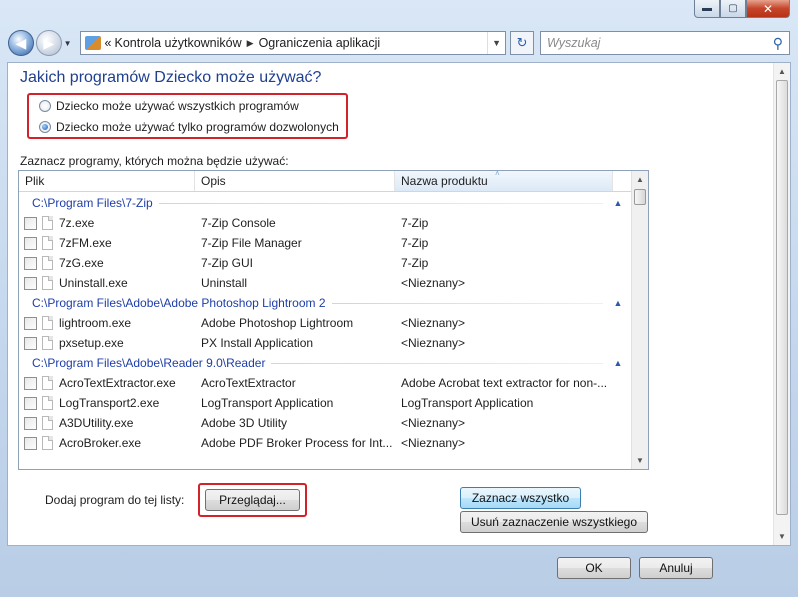 This screenshot has width=798, height=597. Describe the element at coordinates (107, 181) in the screenshot. I see `column-file: Plik` at that location.